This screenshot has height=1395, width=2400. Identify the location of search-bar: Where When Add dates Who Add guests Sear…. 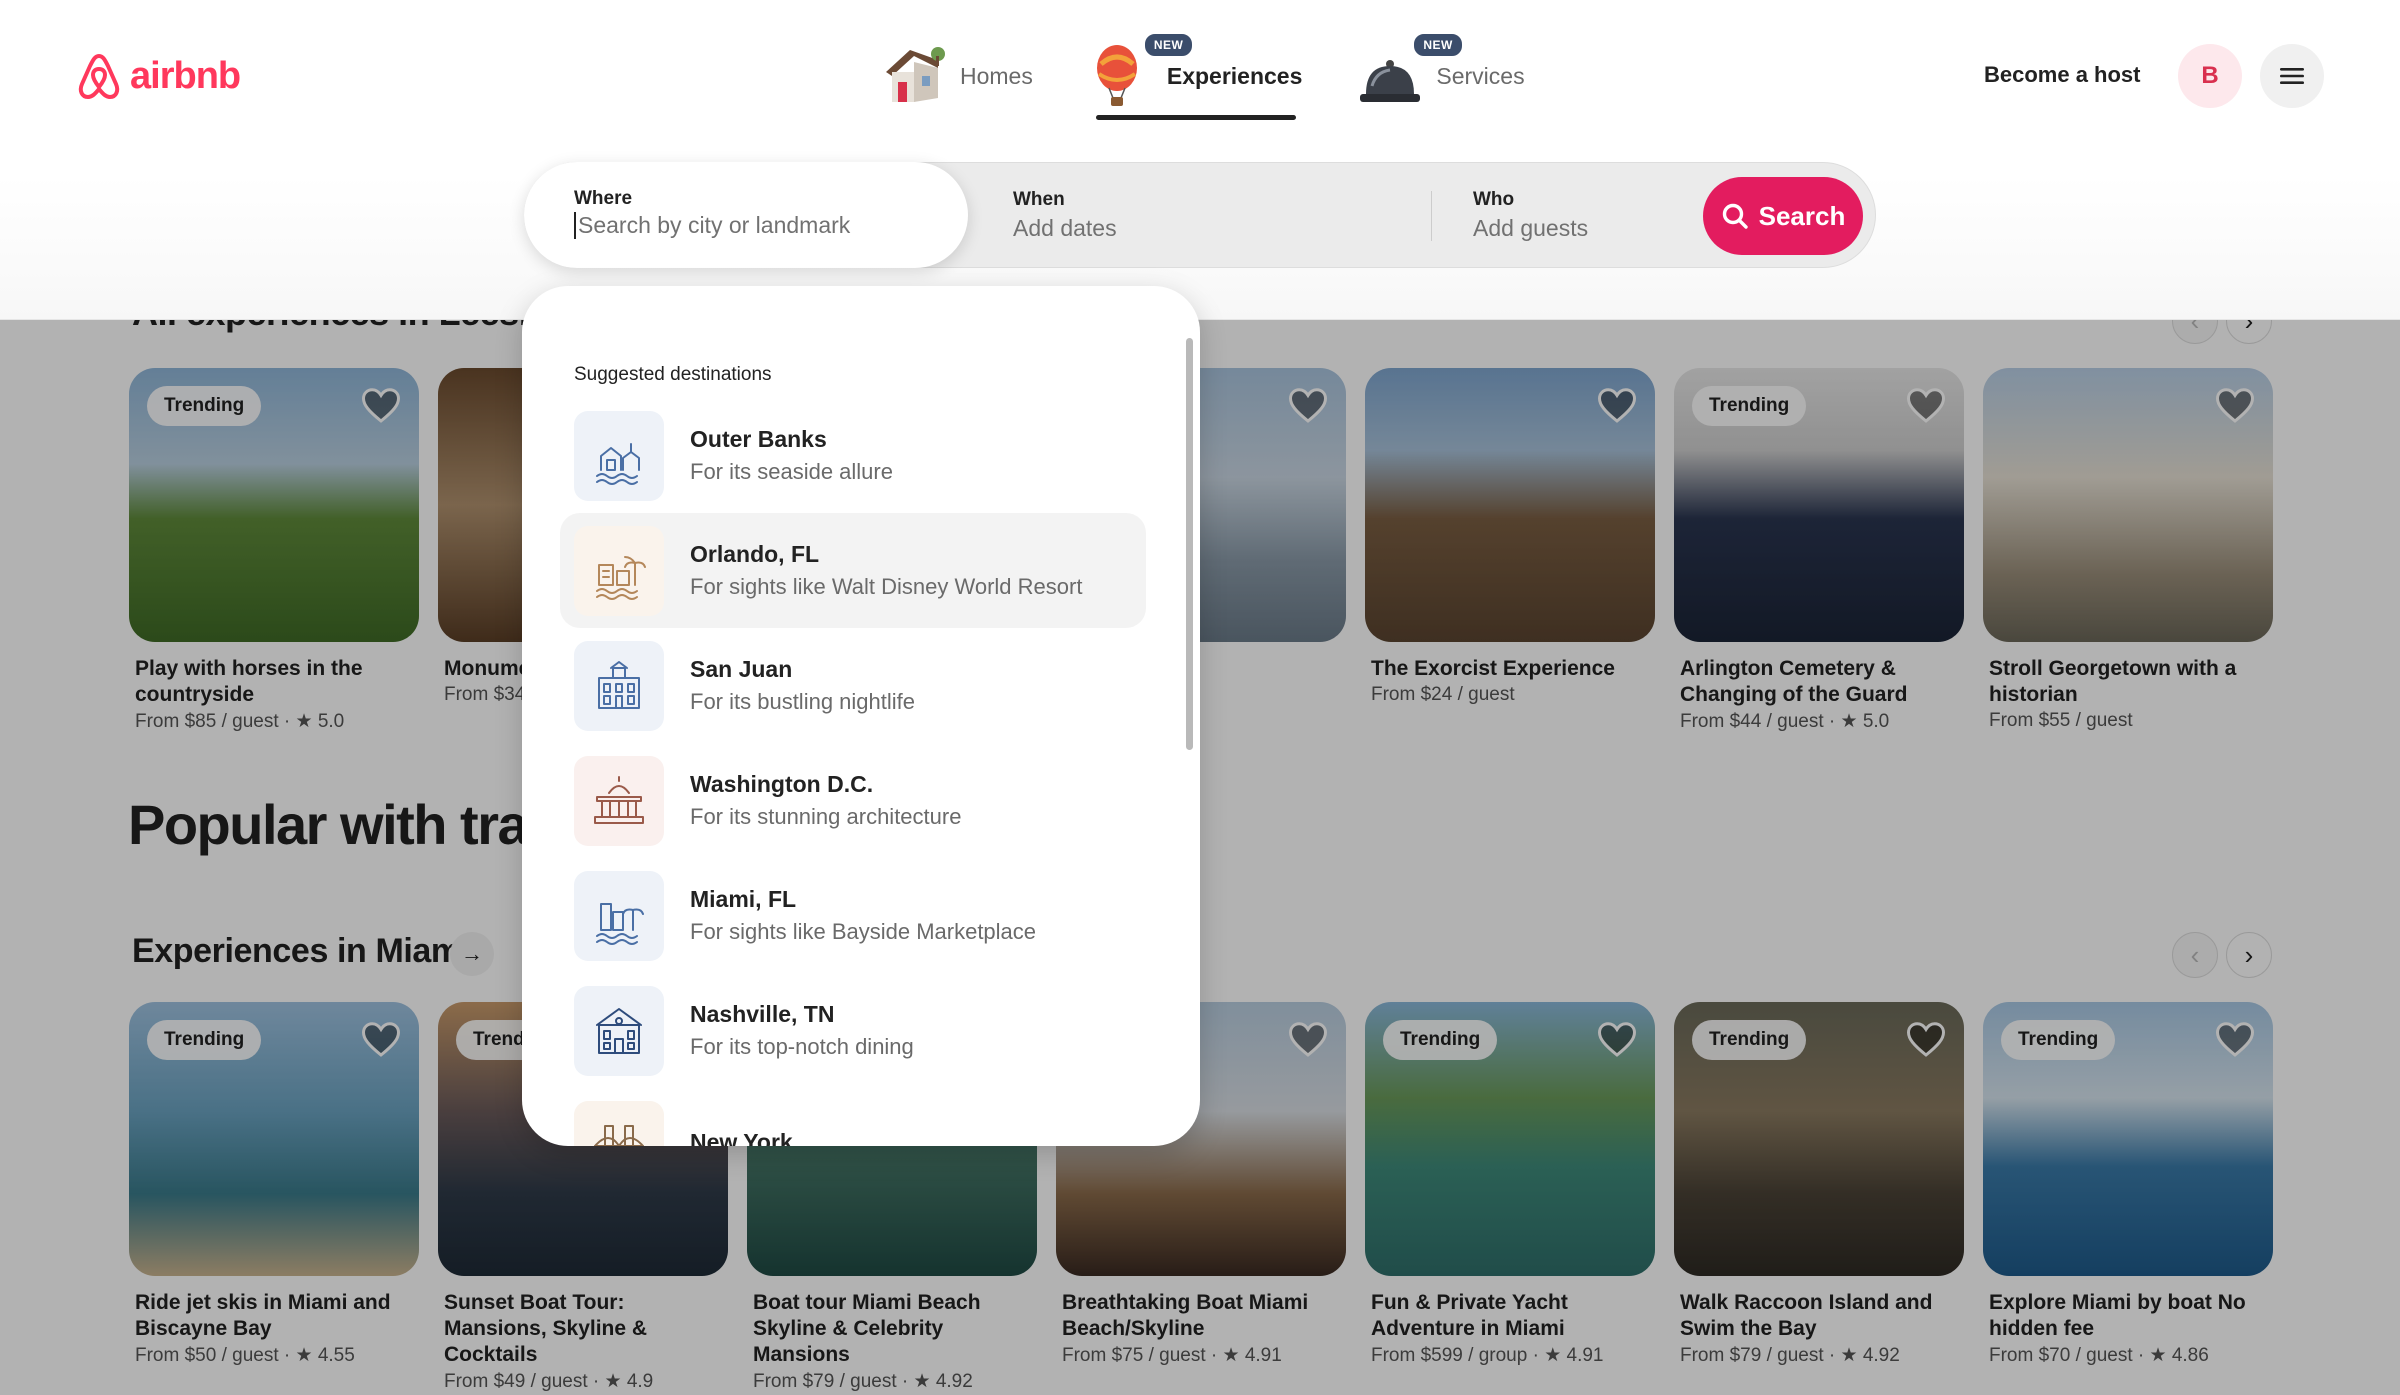
(1200, 215).